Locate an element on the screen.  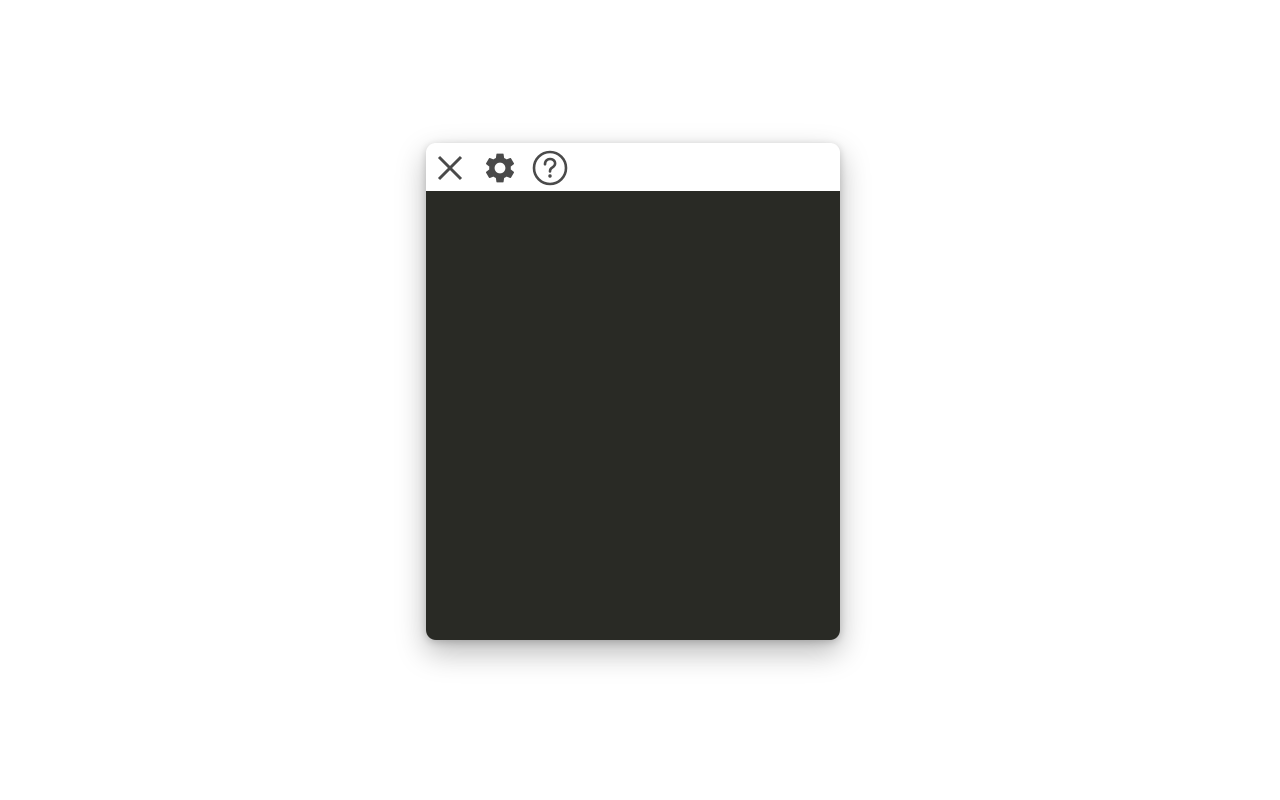
close-button is located at coordinates (450, 168).